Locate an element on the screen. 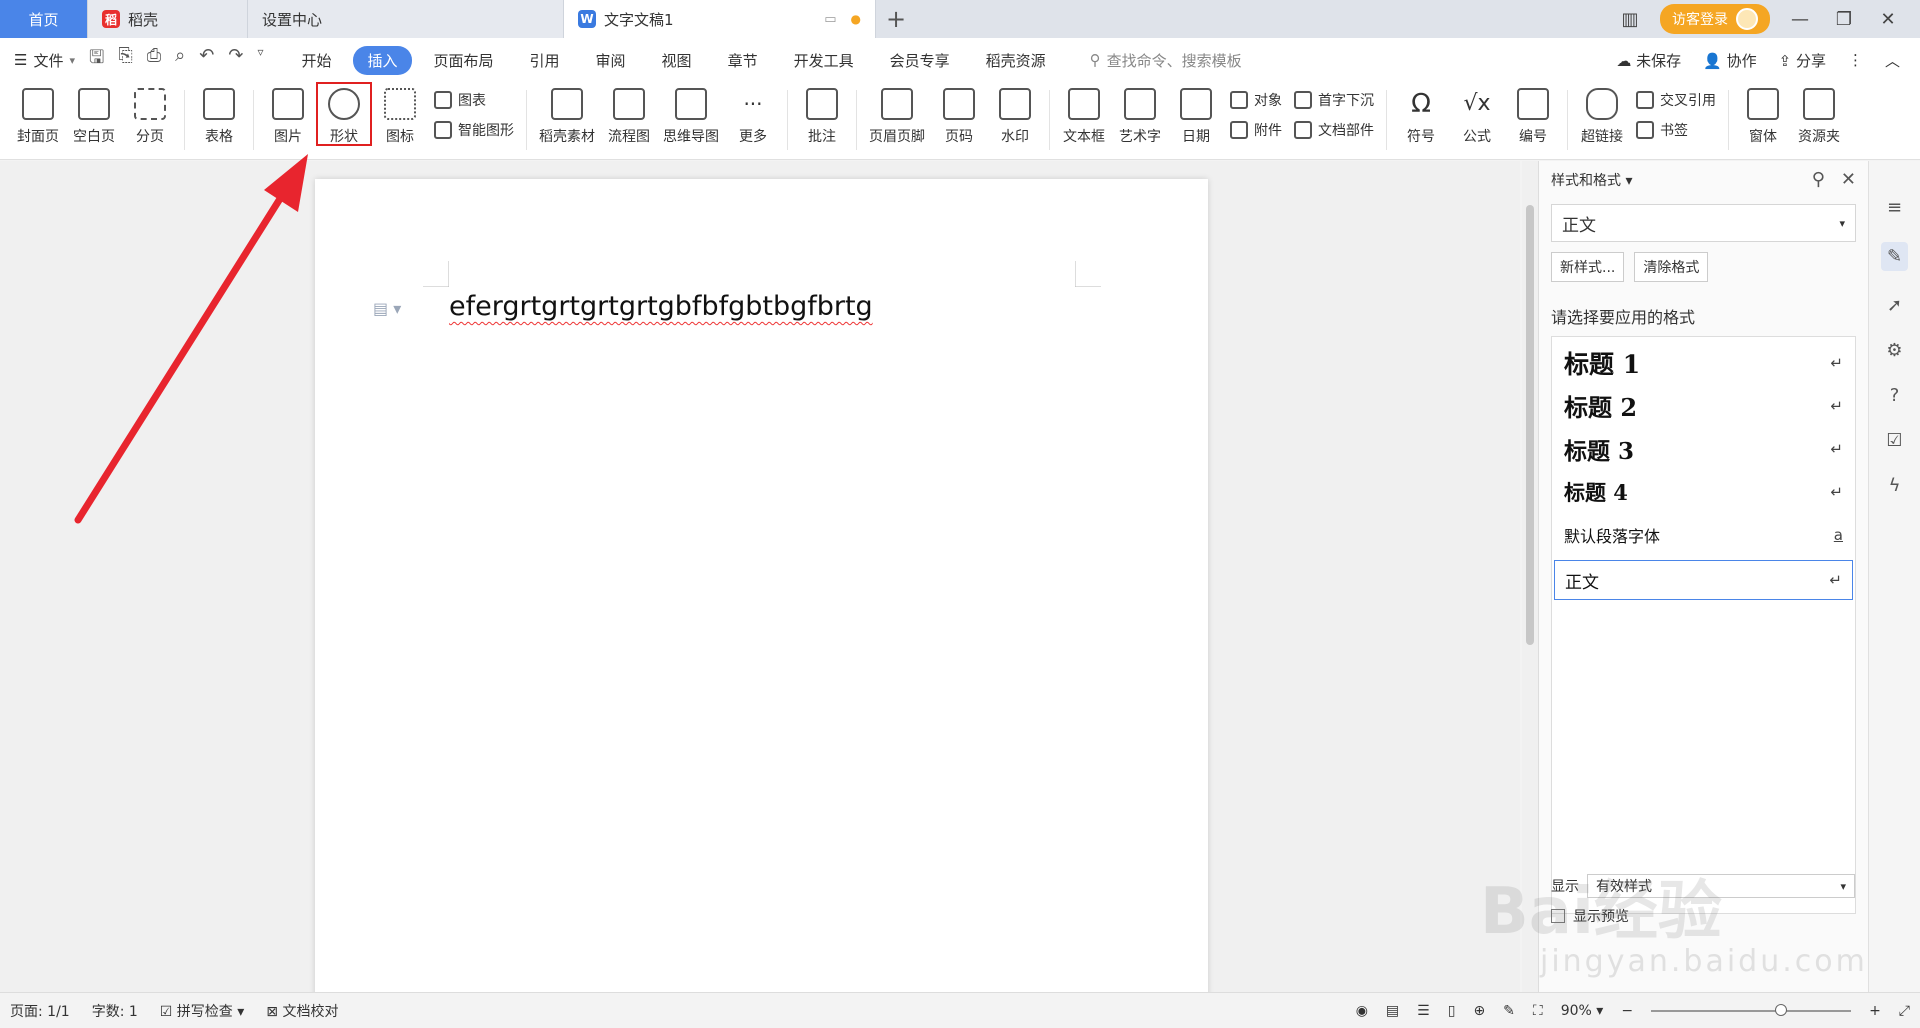  daoke-material-button: 稻壳素材 is located at coordinates (567, 114).